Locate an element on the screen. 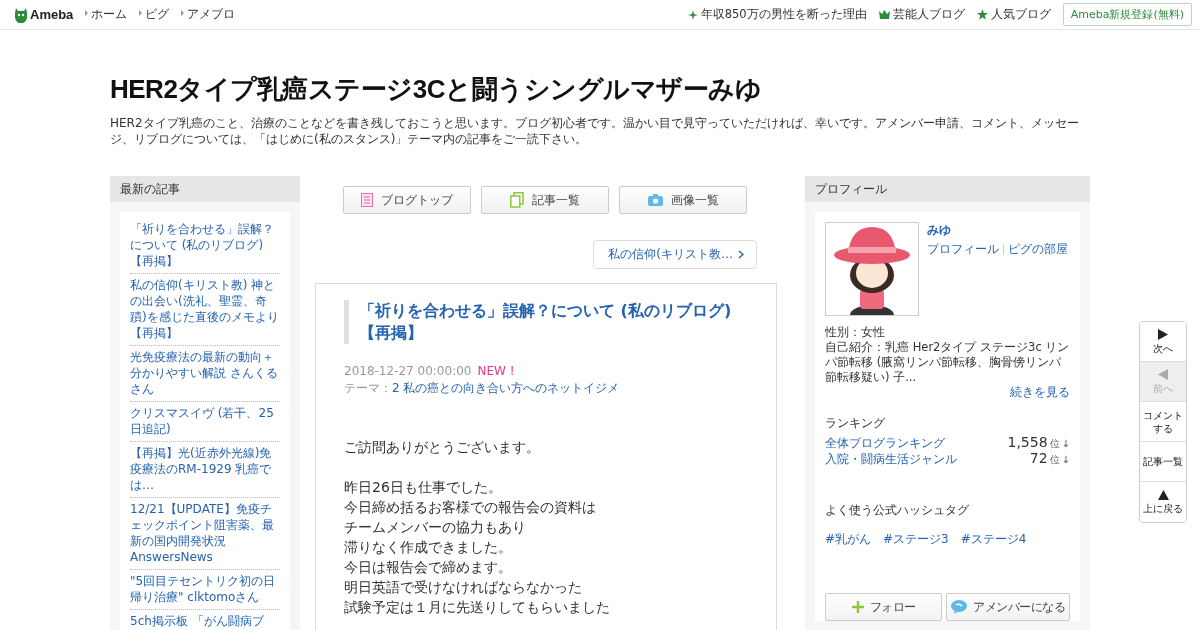 The width and height of the screenshot is (1200, 630). ranking-link: 全体ブログランキング is located at coordinates (885, 443).